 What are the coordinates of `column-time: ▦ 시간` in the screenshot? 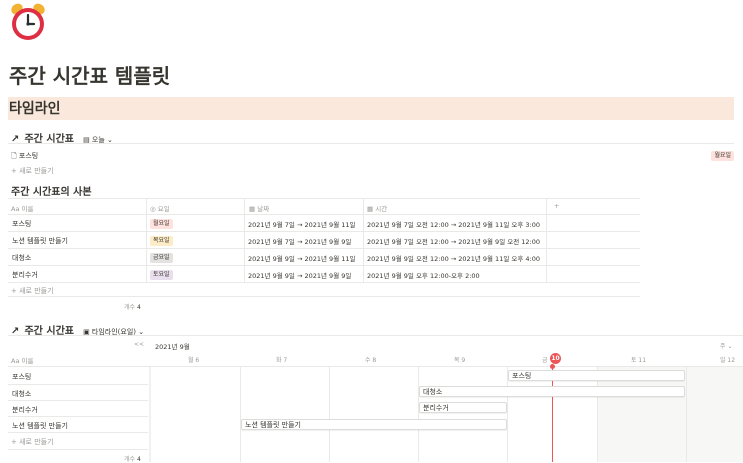 It's located at (377, 208).